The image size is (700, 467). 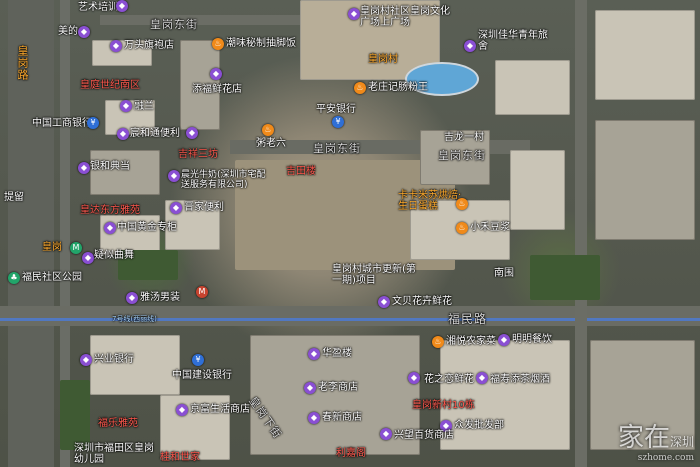 I want to click on poi-chenguang: 晨光牛奶(深圳市宅配送服务有限公司), so click(x=226, y=180).